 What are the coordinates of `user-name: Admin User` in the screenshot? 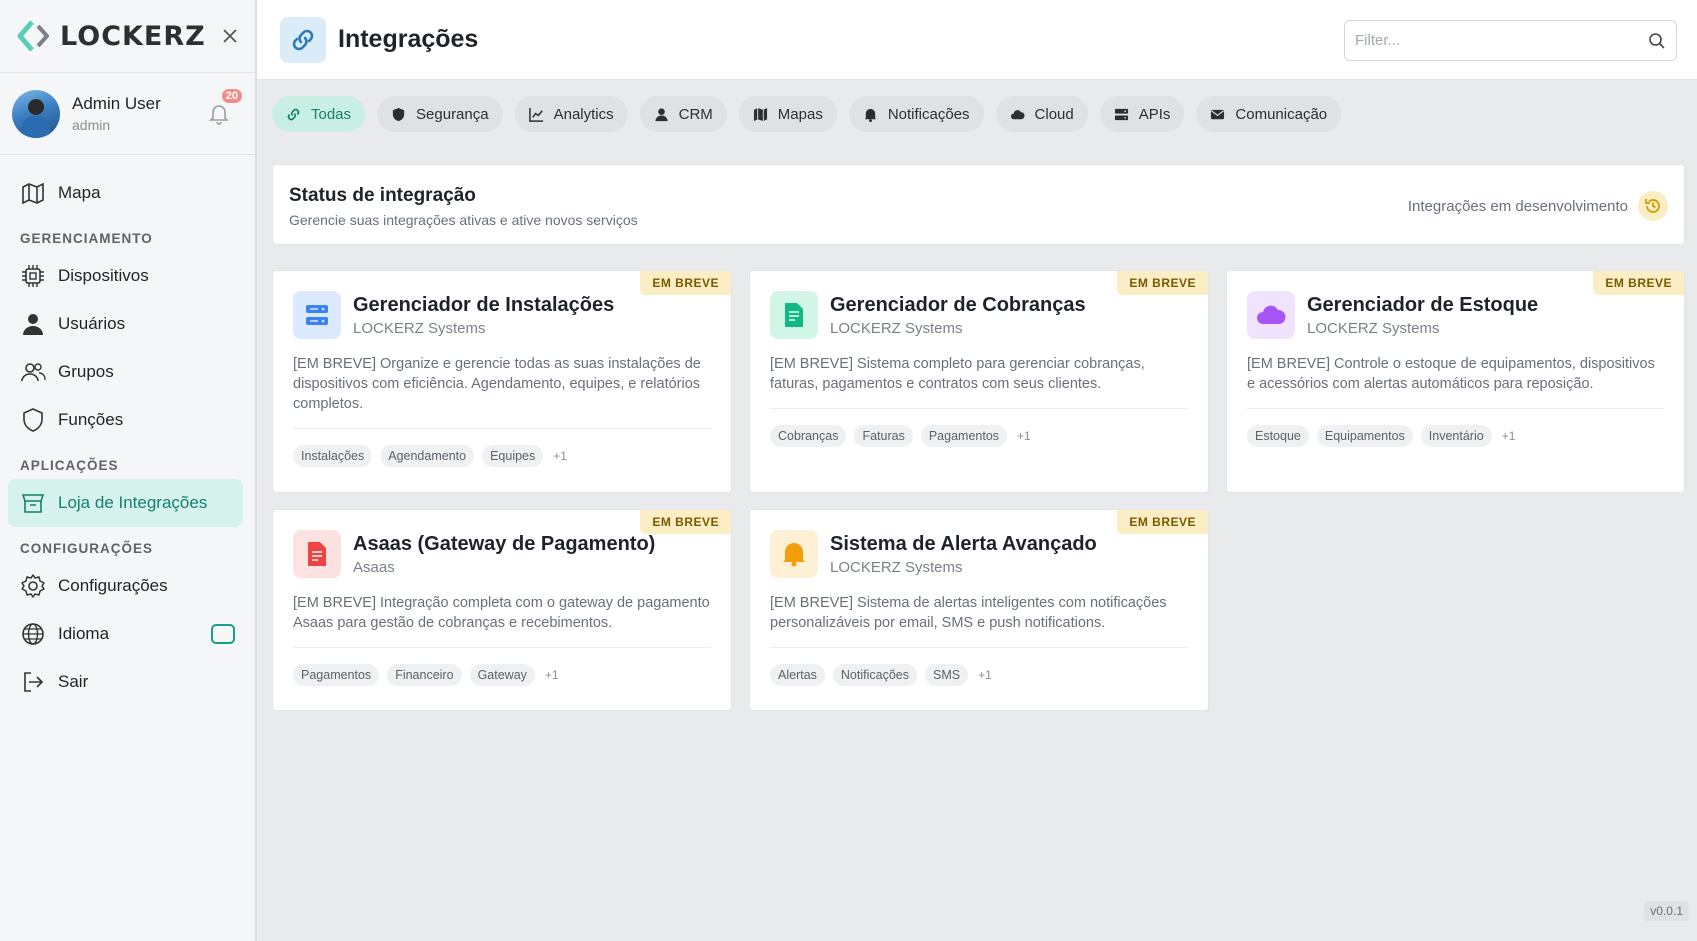 It's located at (116, 103).